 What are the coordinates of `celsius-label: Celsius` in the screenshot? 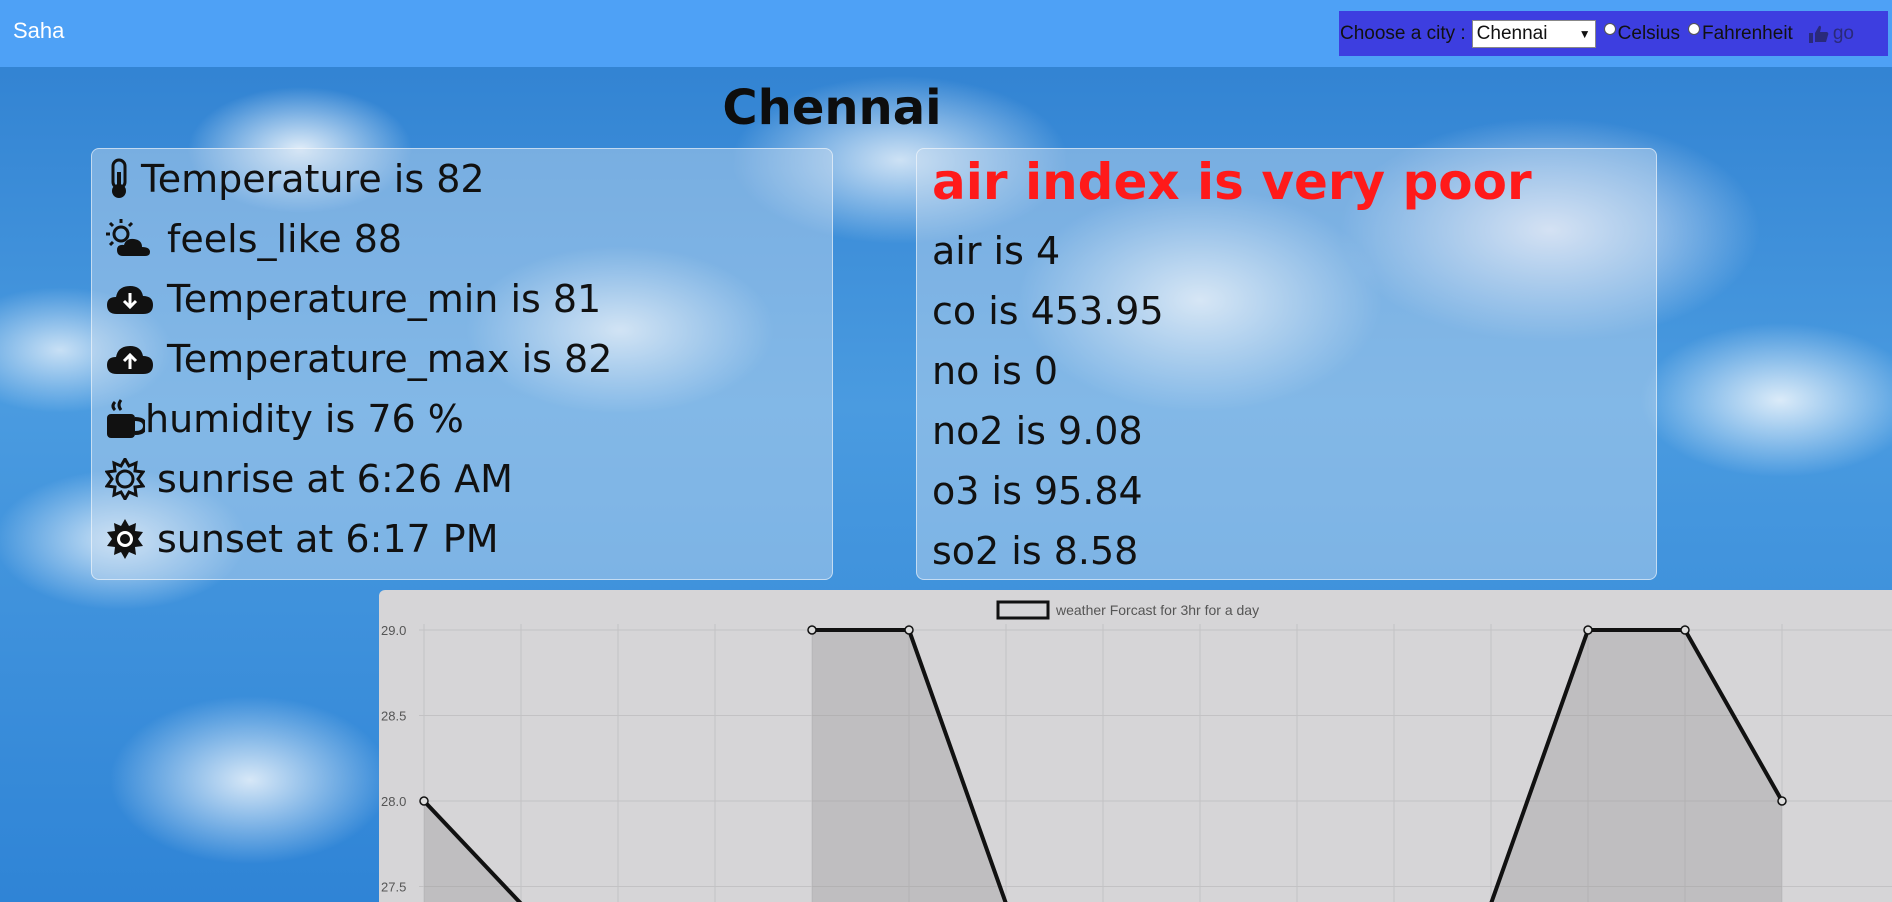 It's located at (1648, 33).